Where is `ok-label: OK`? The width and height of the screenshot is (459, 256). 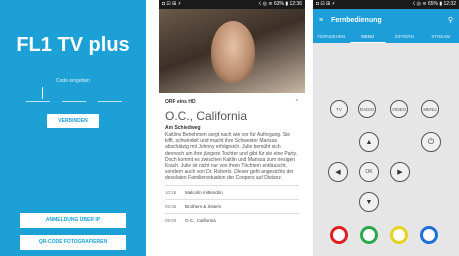
ok-label: OK is located at coordinates (369, 172).